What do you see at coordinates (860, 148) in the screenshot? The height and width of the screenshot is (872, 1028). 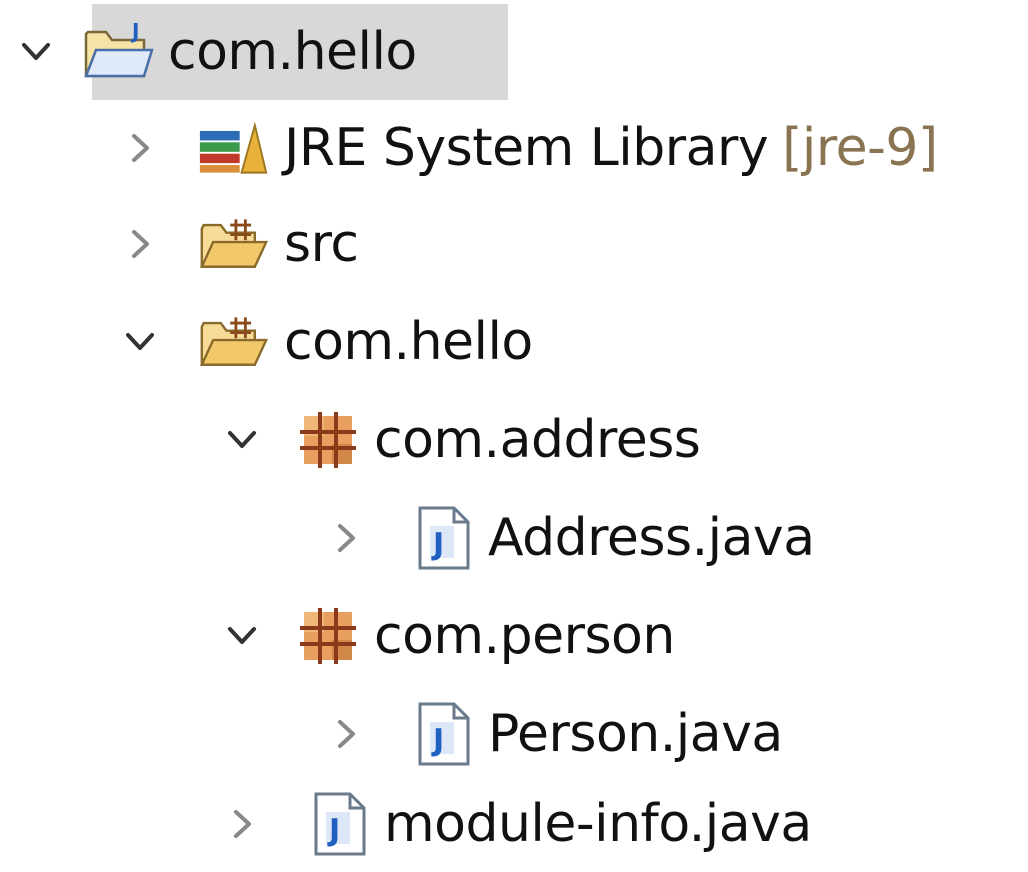 I see `jre-version-decoration: [jre-9]` at bounding box center [860, 148].